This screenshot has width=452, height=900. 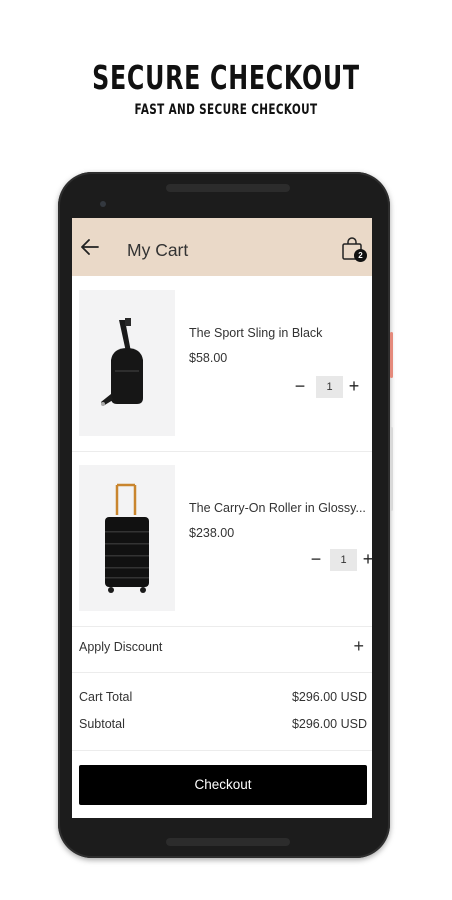 What do you see at coordinates (127, 363) in the screenshot?
I see `product-image-sling` at bounding box center [127, 363].